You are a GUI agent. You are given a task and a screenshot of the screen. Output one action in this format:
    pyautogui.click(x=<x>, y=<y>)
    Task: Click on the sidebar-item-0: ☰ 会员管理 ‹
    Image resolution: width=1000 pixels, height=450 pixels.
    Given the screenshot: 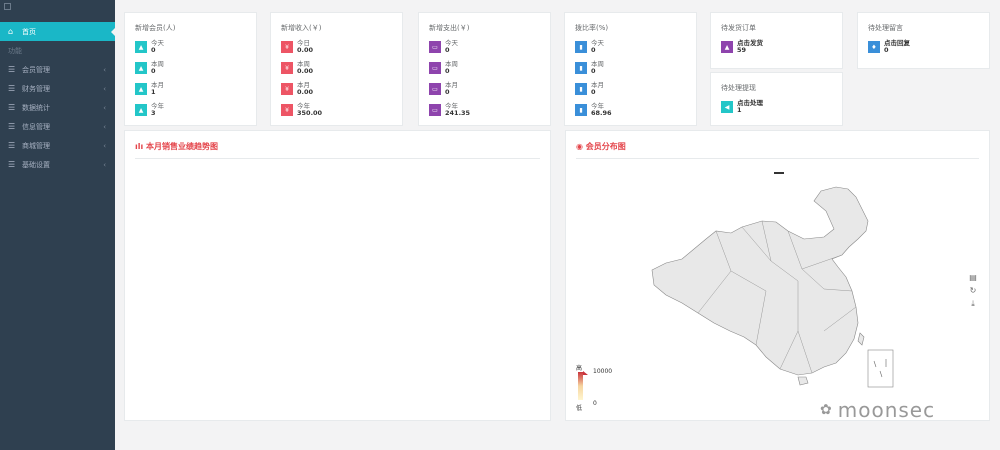 What is the action you would take?
    pyautogui.click(x=57, y=69)
    